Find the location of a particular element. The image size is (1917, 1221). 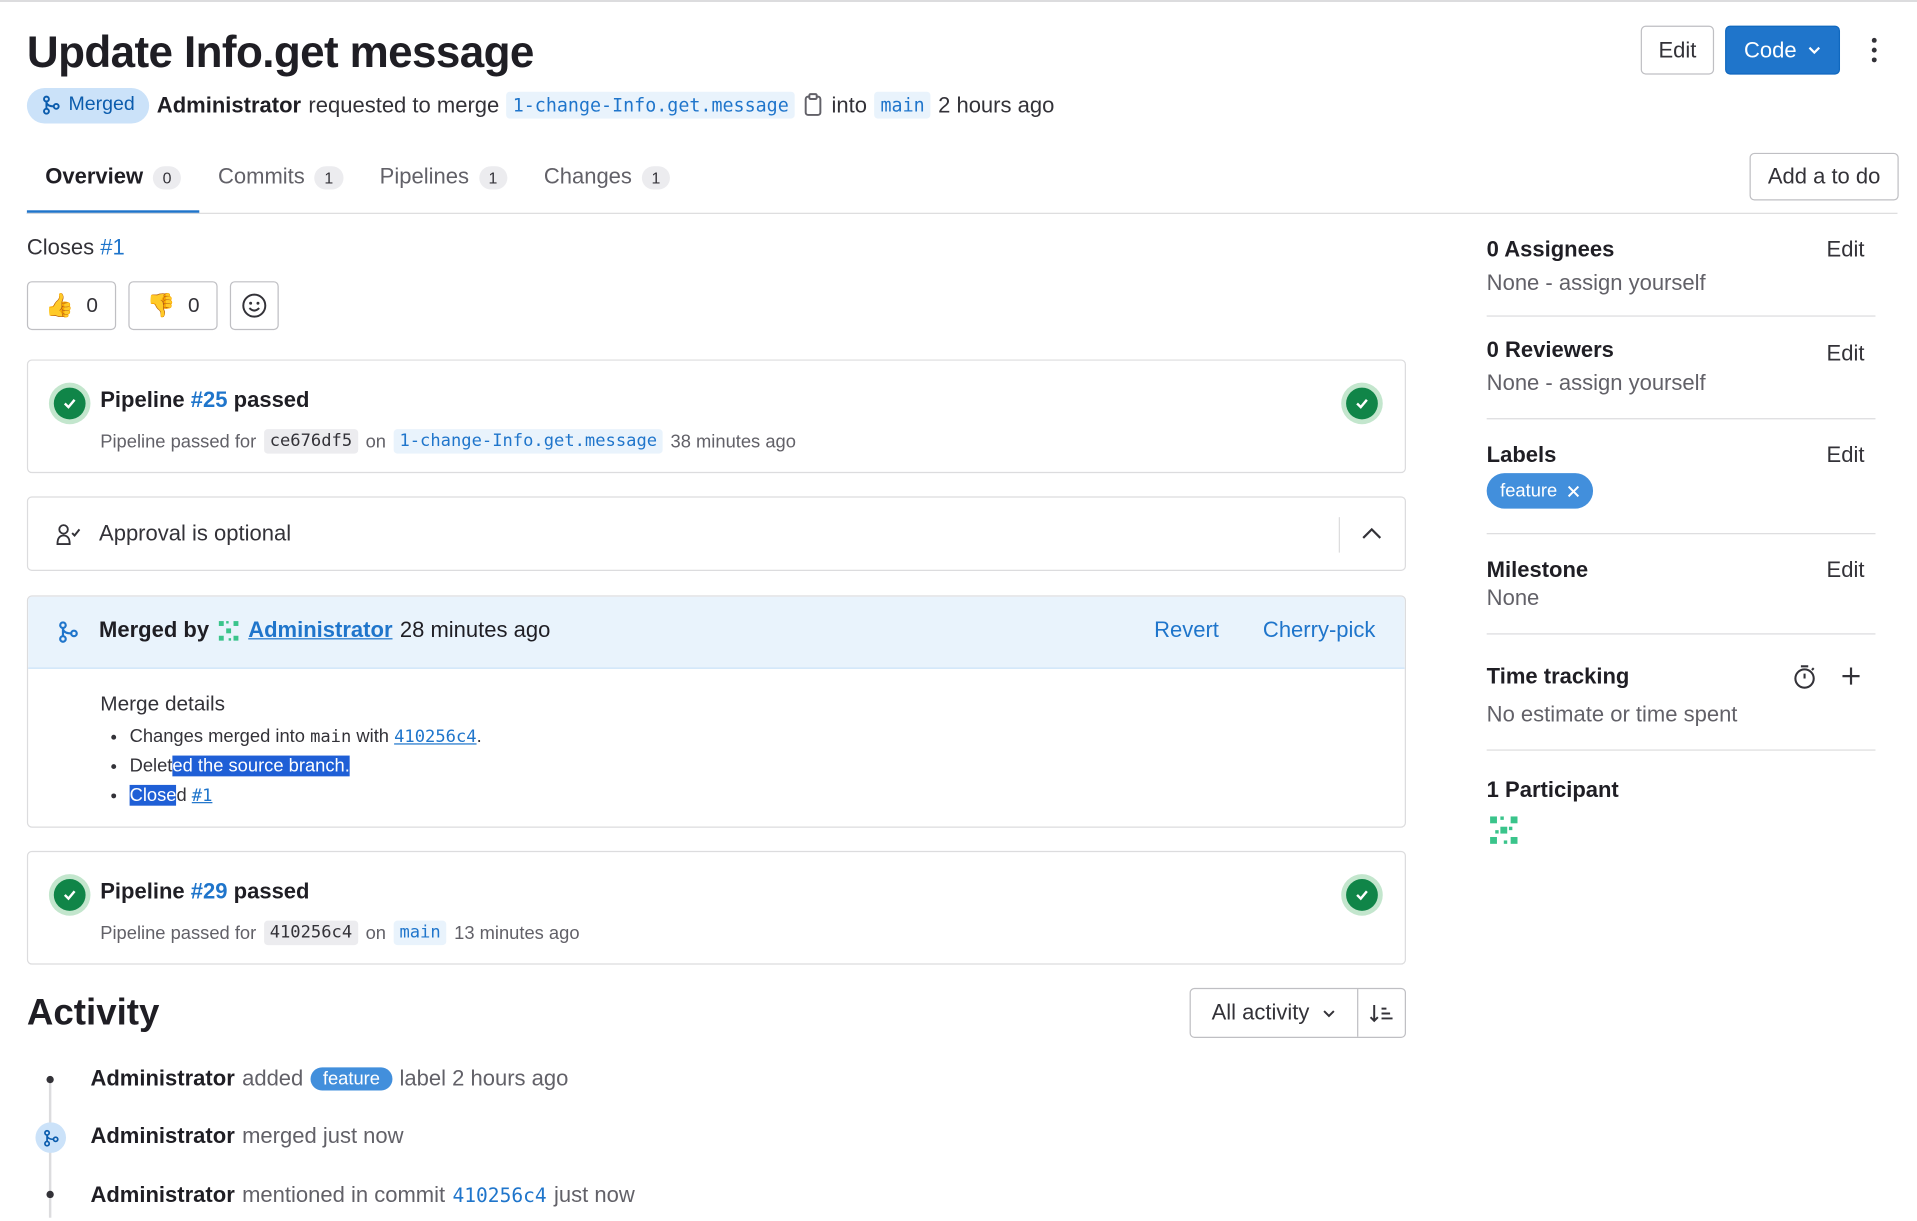

issue-link: #1 is located at coordinates (202, 796).